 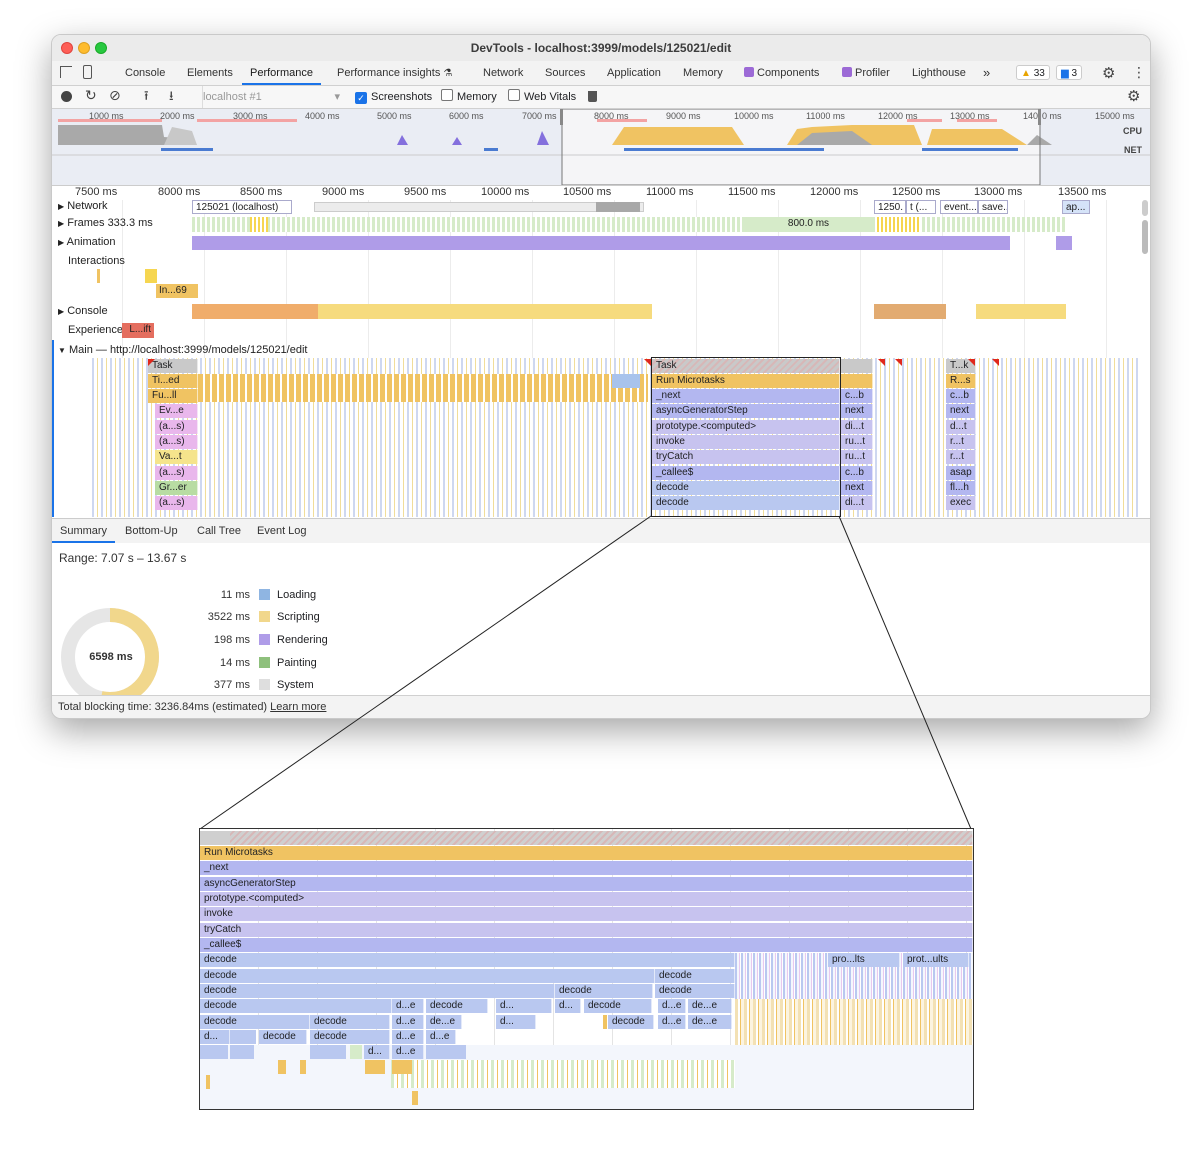 I want to click on save-profile-icon: ⭳, so click(x=171, y=98).